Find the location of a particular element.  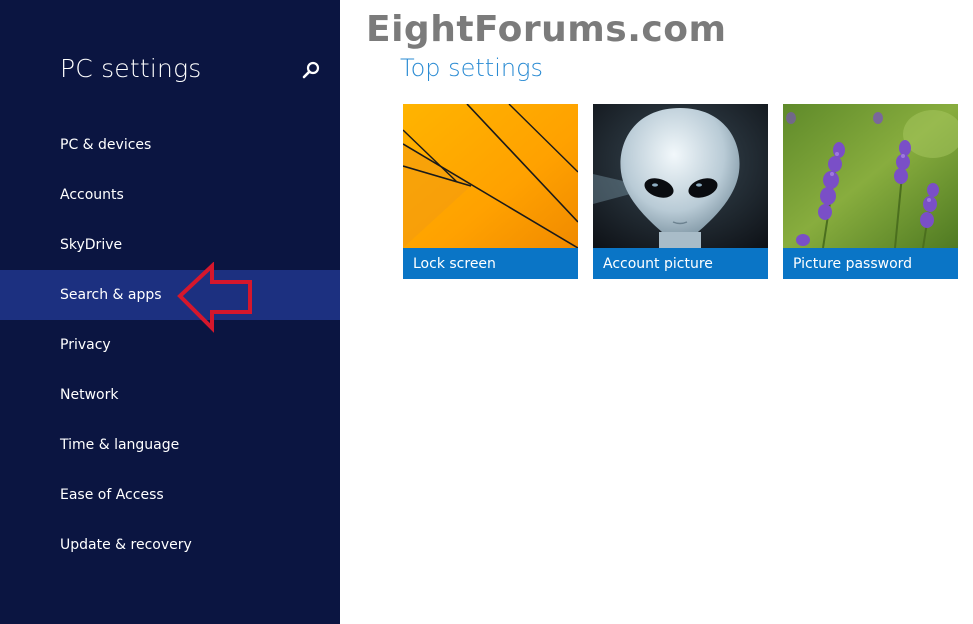

lock-screen-image is located at coordinates (490, 176).